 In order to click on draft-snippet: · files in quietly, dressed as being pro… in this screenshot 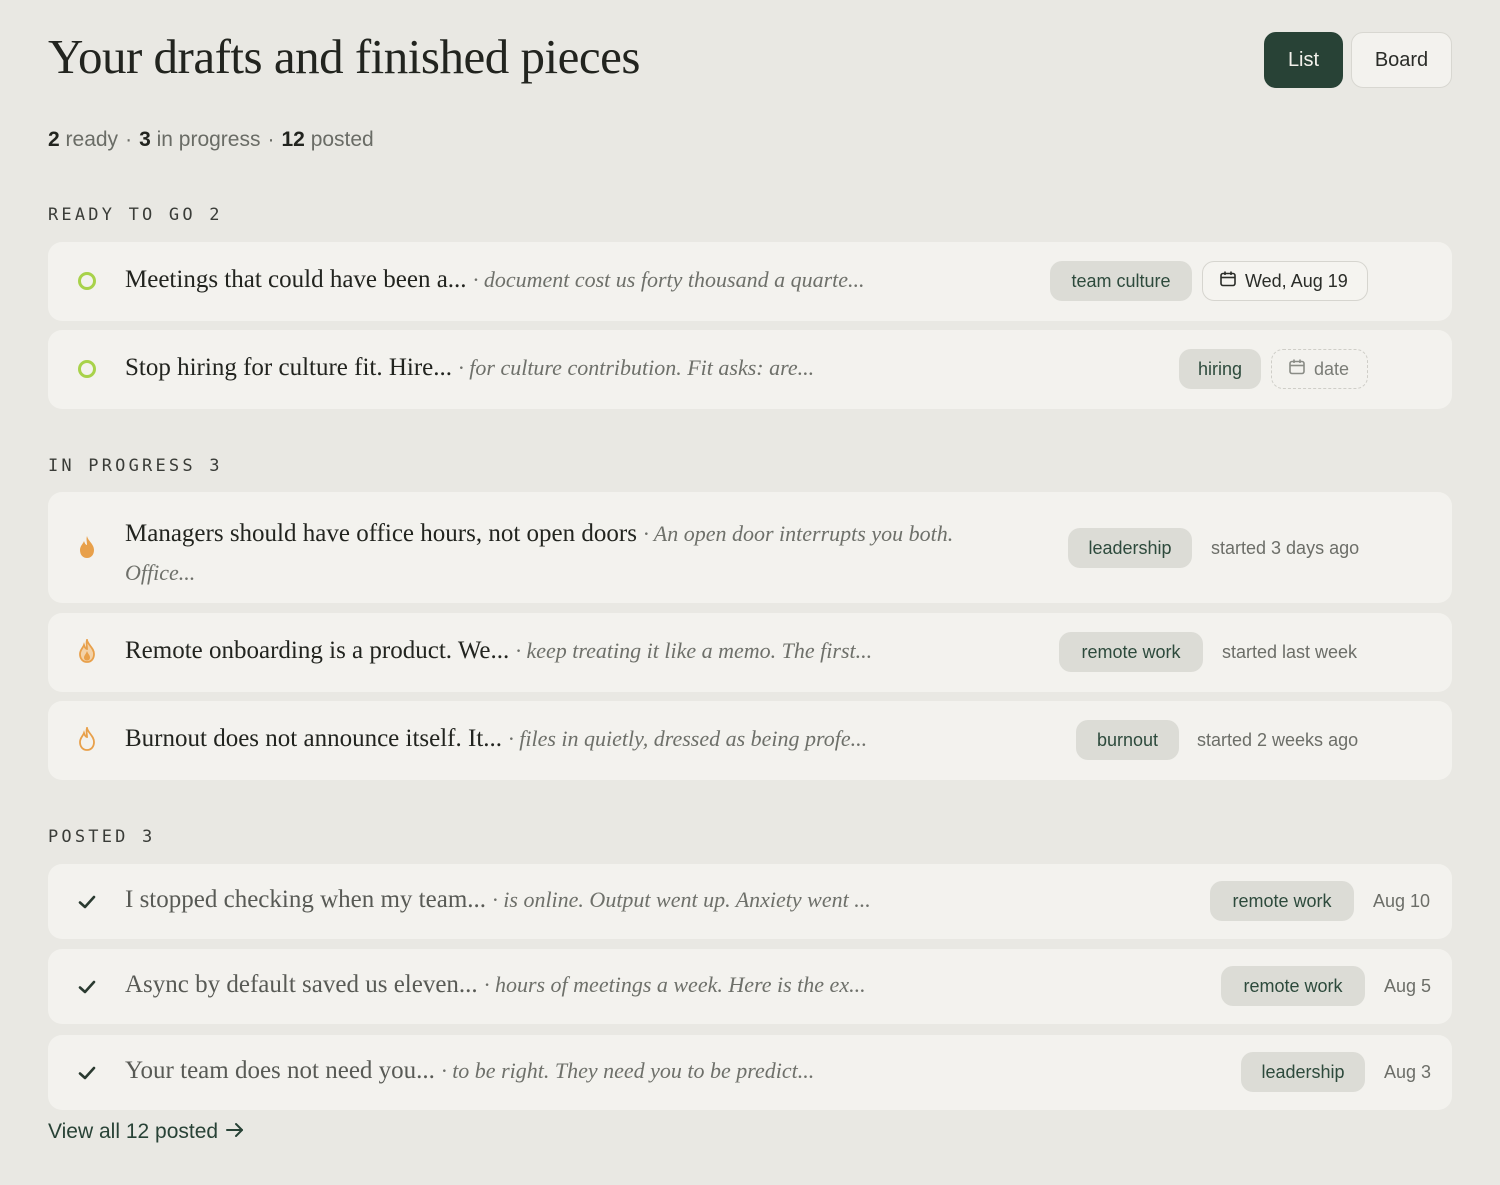, I will do `click(688, 738)`.